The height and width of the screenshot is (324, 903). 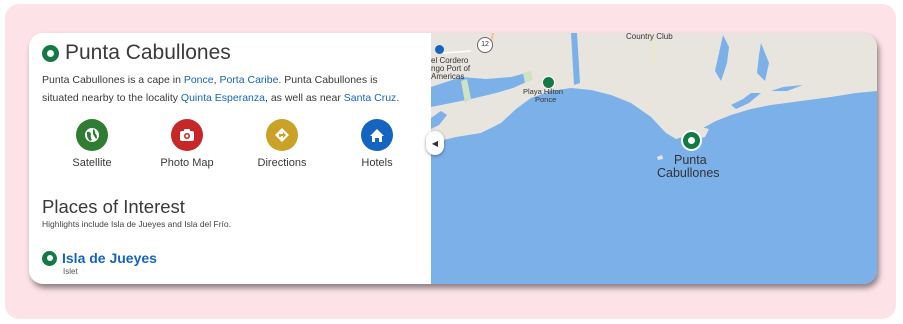 I want to click on road-badge: 12, so click(x=485, y=45).